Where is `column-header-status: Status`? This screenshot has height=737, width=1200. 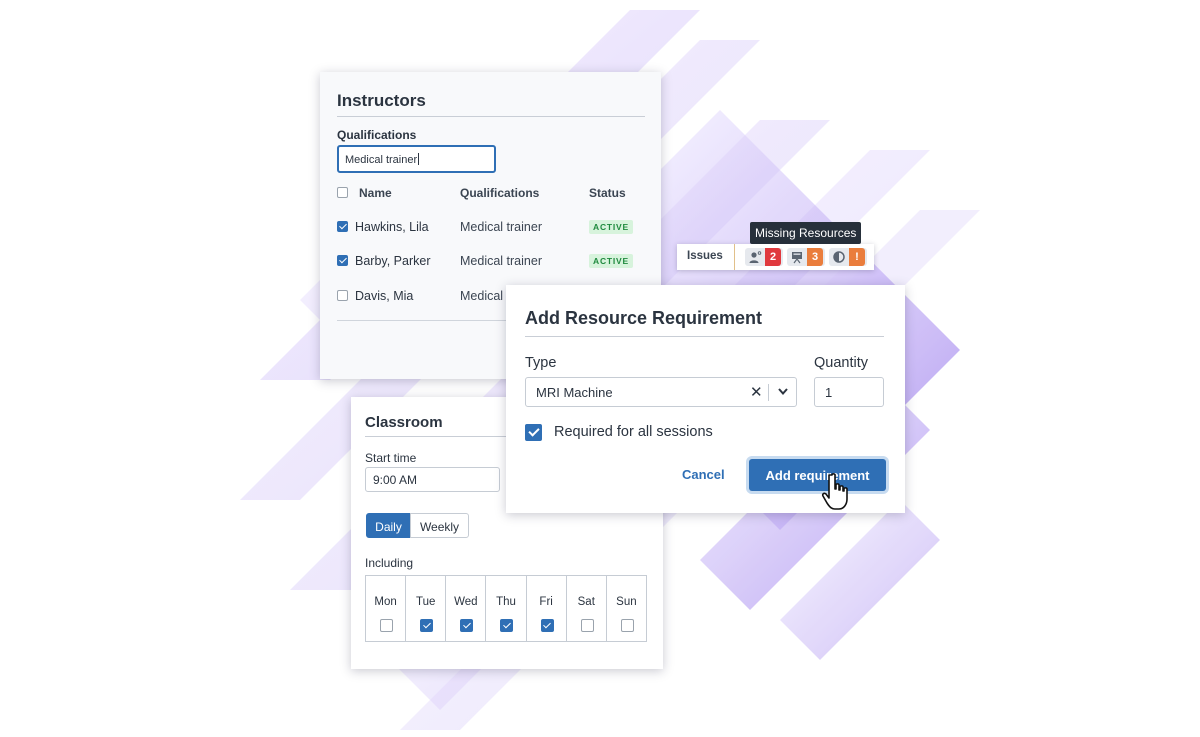
column-header-status: Status is located at coordinates (607, 193).